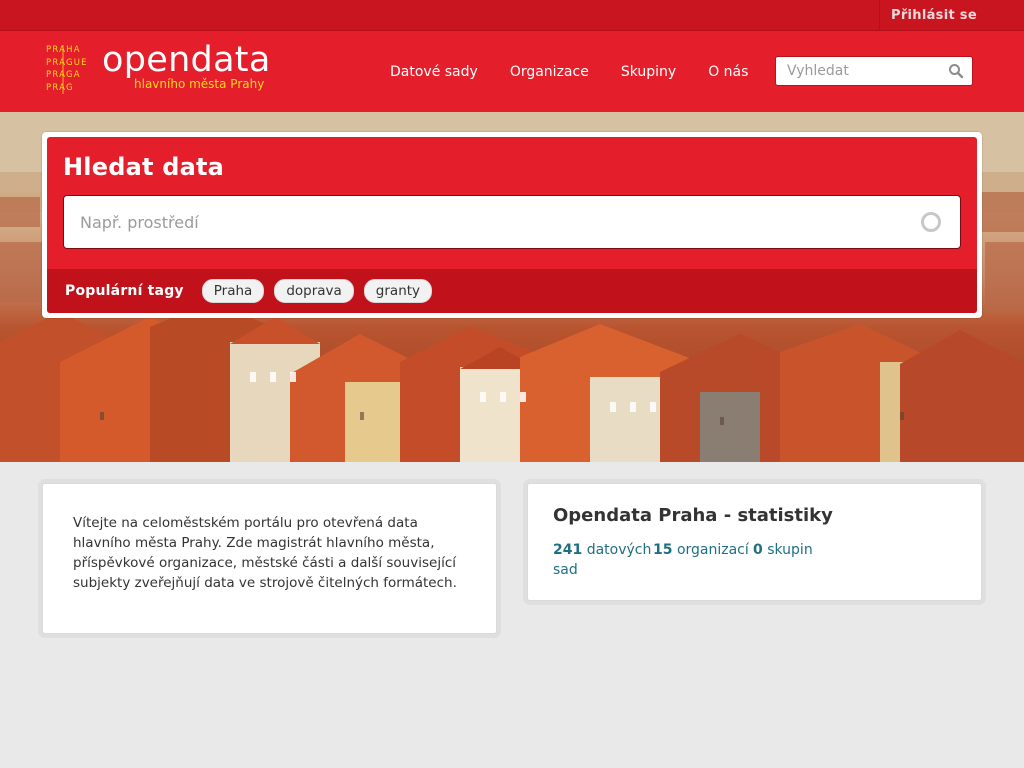  I want to click on logo-subtitle: hlavního města Prahy, so click(199, 84).